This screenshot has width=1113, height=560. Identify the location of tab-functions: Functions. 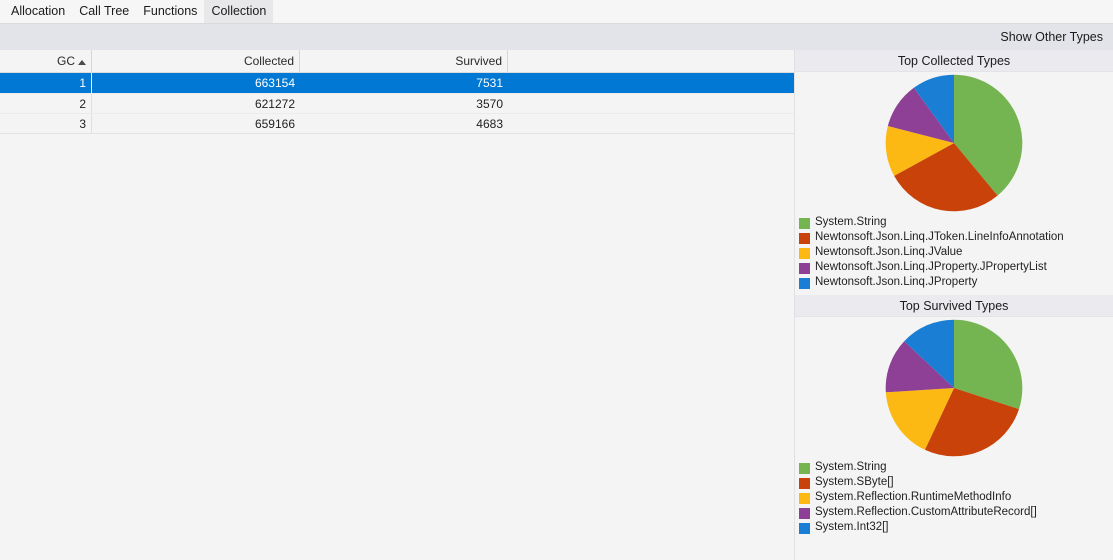
(170, 11).